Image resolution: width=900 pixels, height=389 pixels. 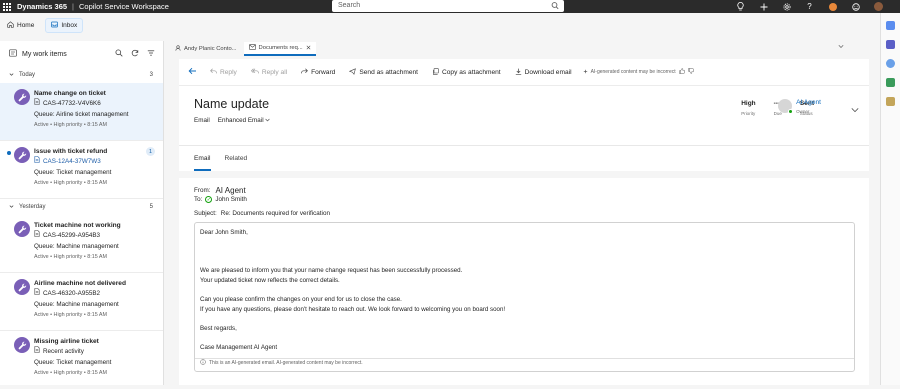 I want to click on user-avatar, so click(x=878, y=6).